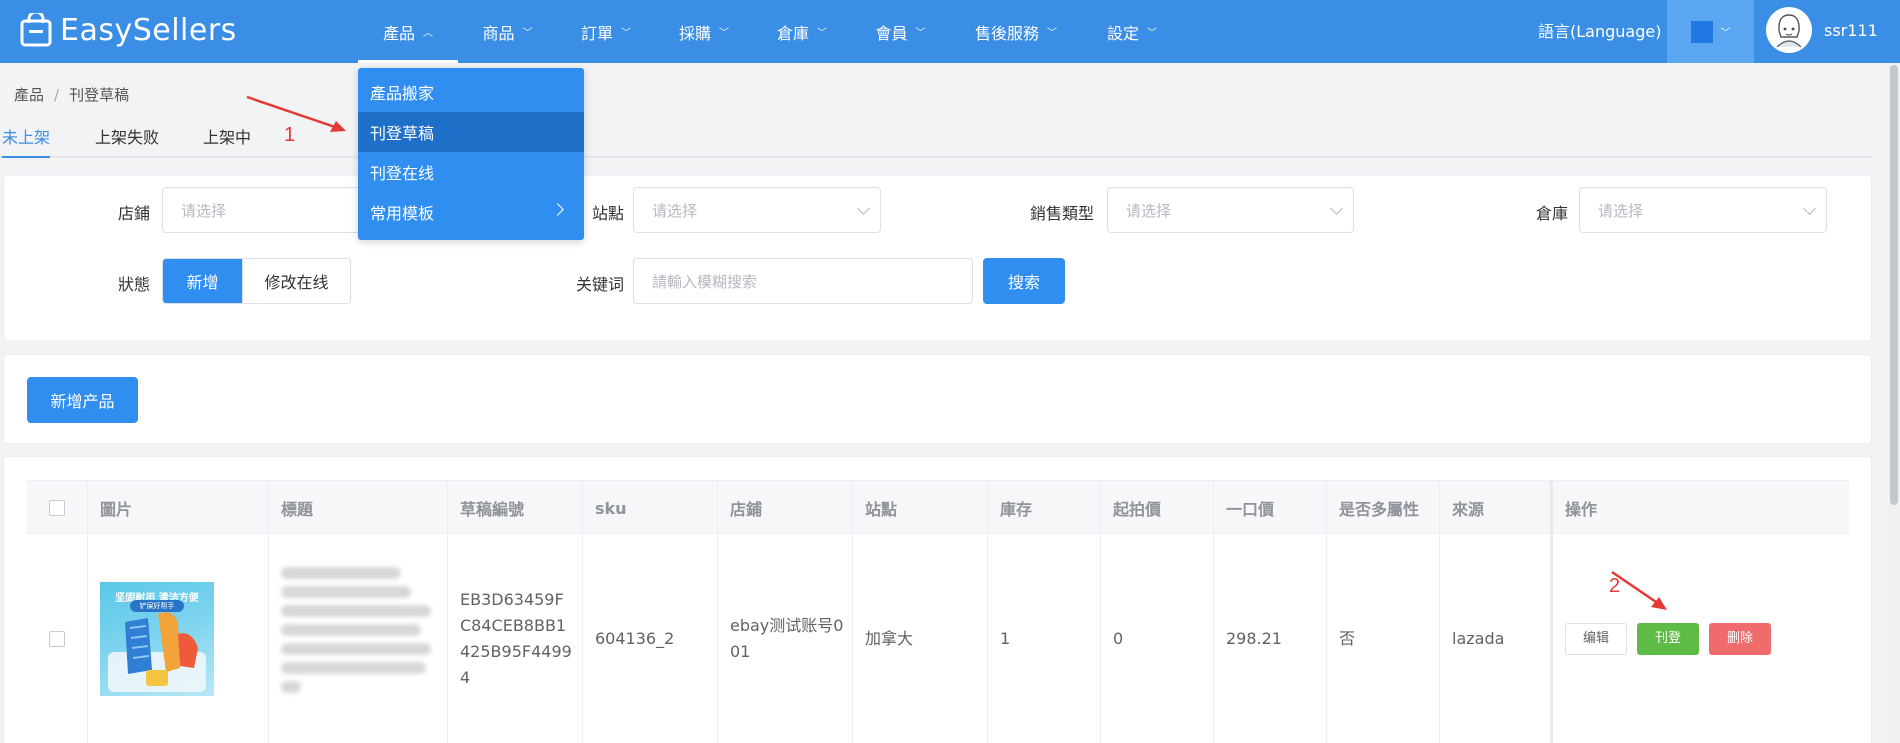 Image resolution: width=1900 pixels, height=743 pixels. I want to click on scrollbar-thumb, so click(1894, 285).